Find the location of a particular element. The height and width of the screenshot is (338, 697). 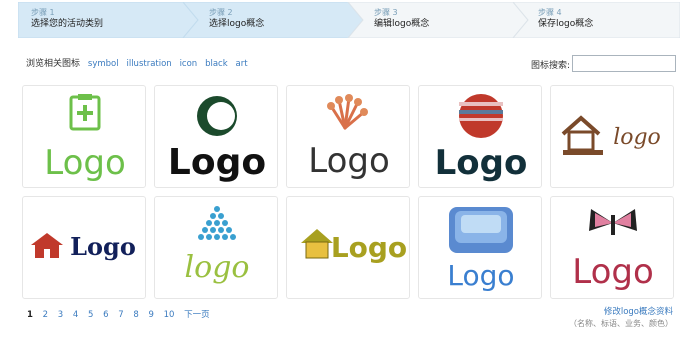

dot-triangle-icon: logo is located at coordinates (217, 245).